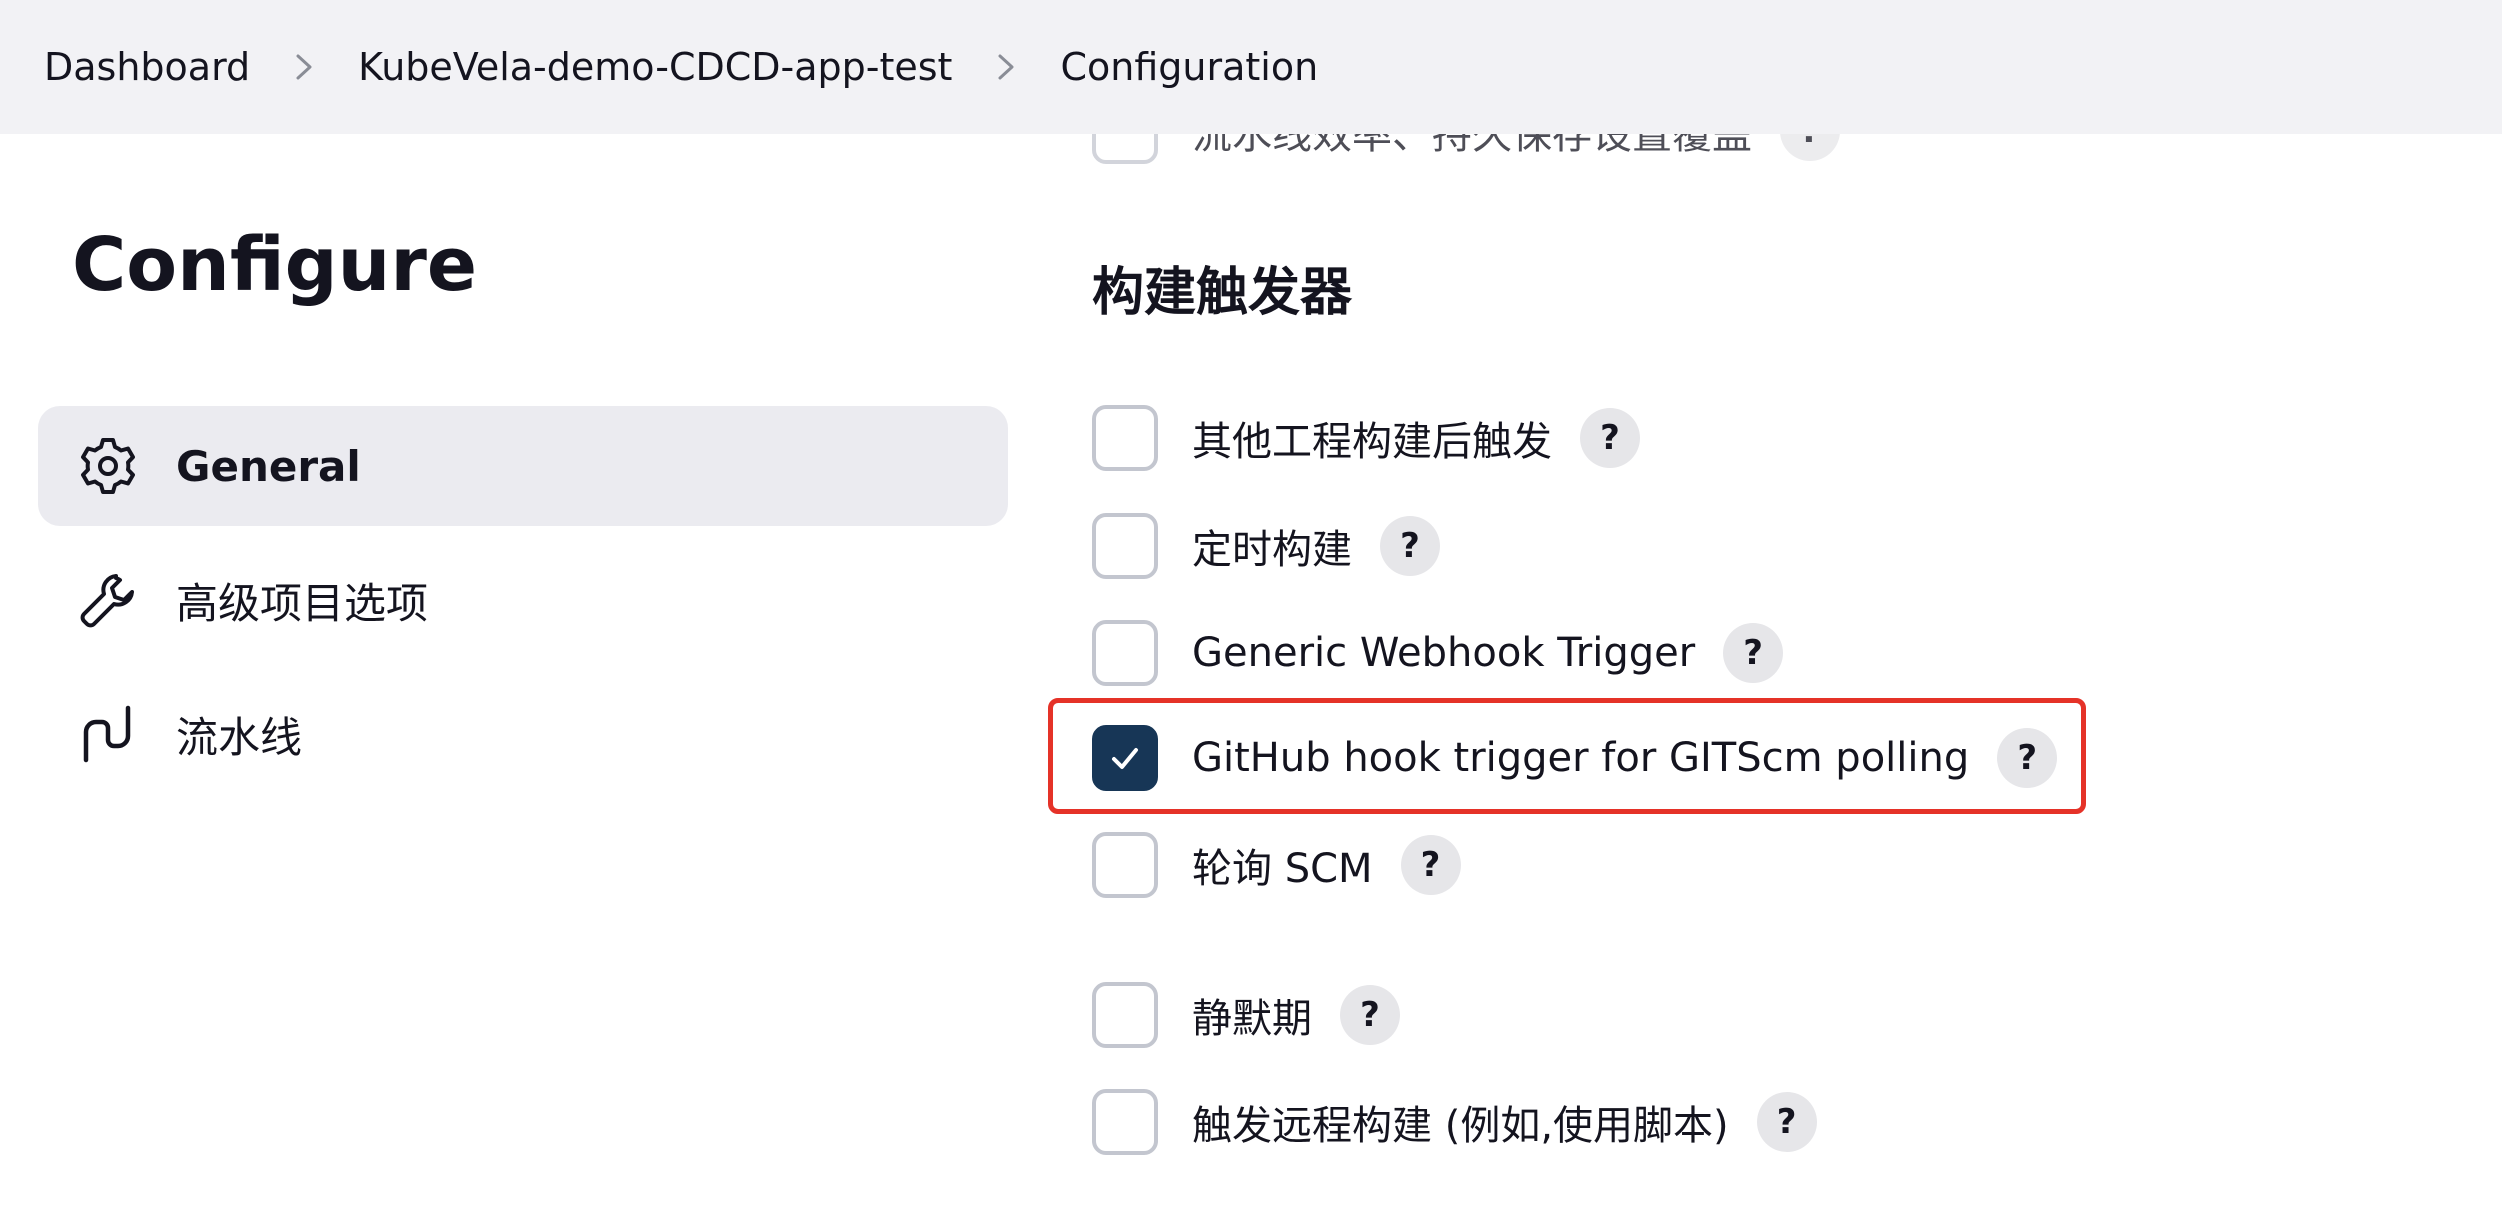 This screenshot has width=2502, height=1228. Describe the element at coordinates (1222, 293) in the screenshot. I see `section-title: 构建触发器` at that location.